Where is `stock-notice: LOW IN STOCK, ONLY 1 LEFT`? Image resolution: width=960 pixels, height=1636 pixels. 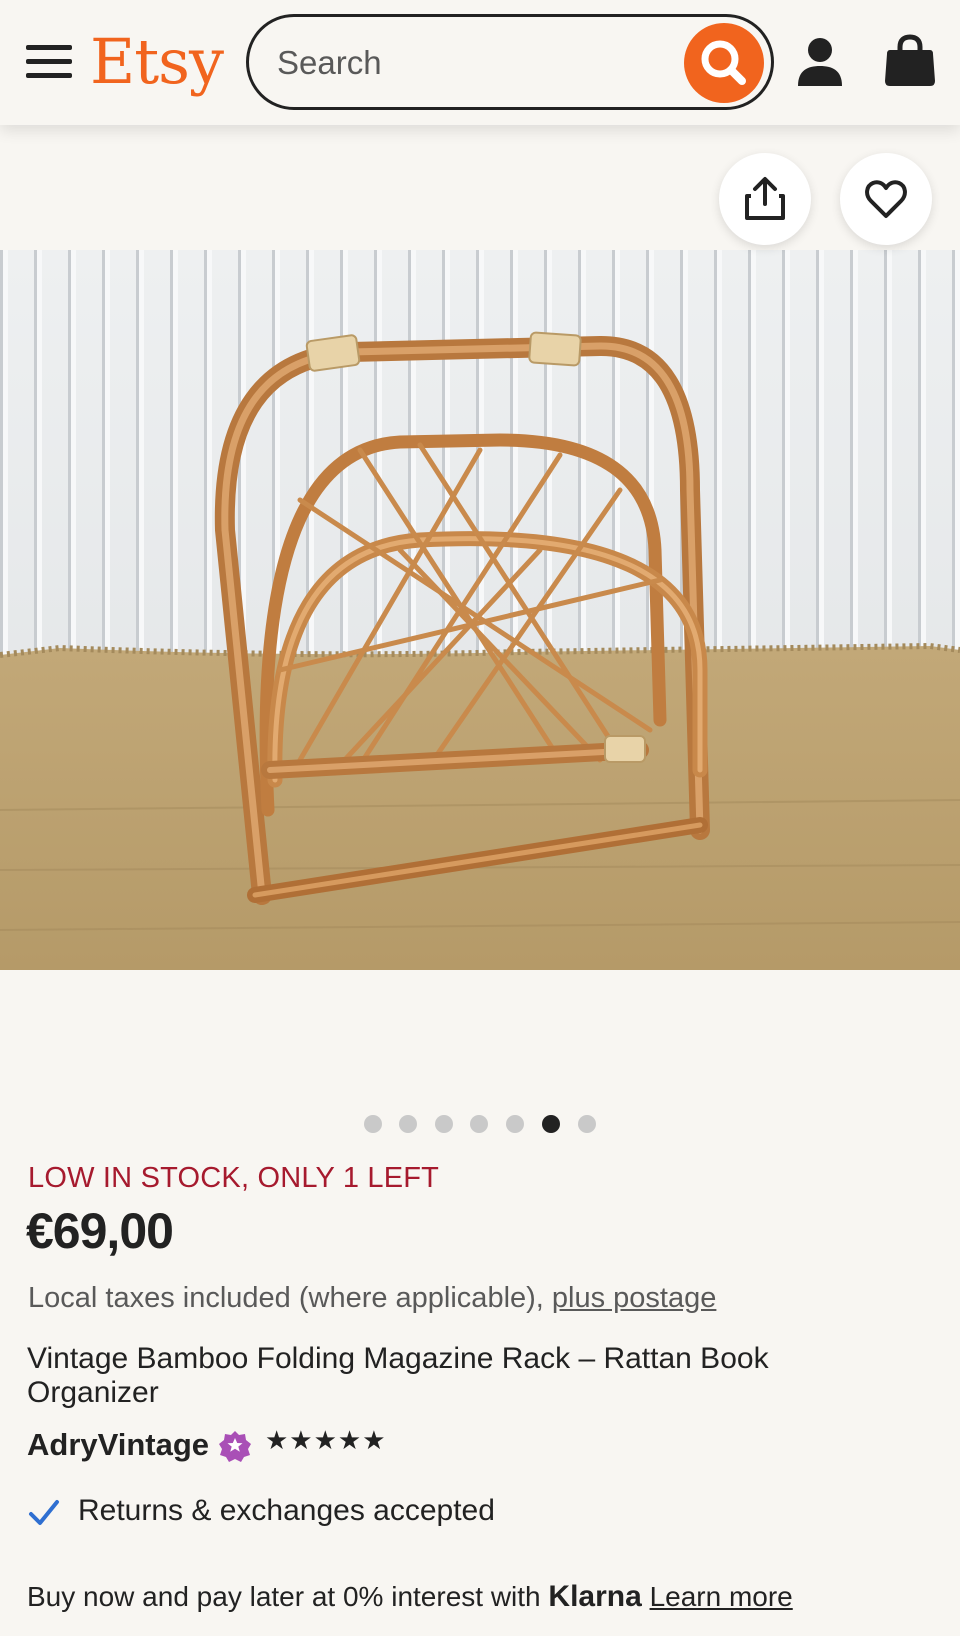
stock-notice: LOW IN STOCK, ONLY 1 LEFT is located at coordinates (234, 1178).